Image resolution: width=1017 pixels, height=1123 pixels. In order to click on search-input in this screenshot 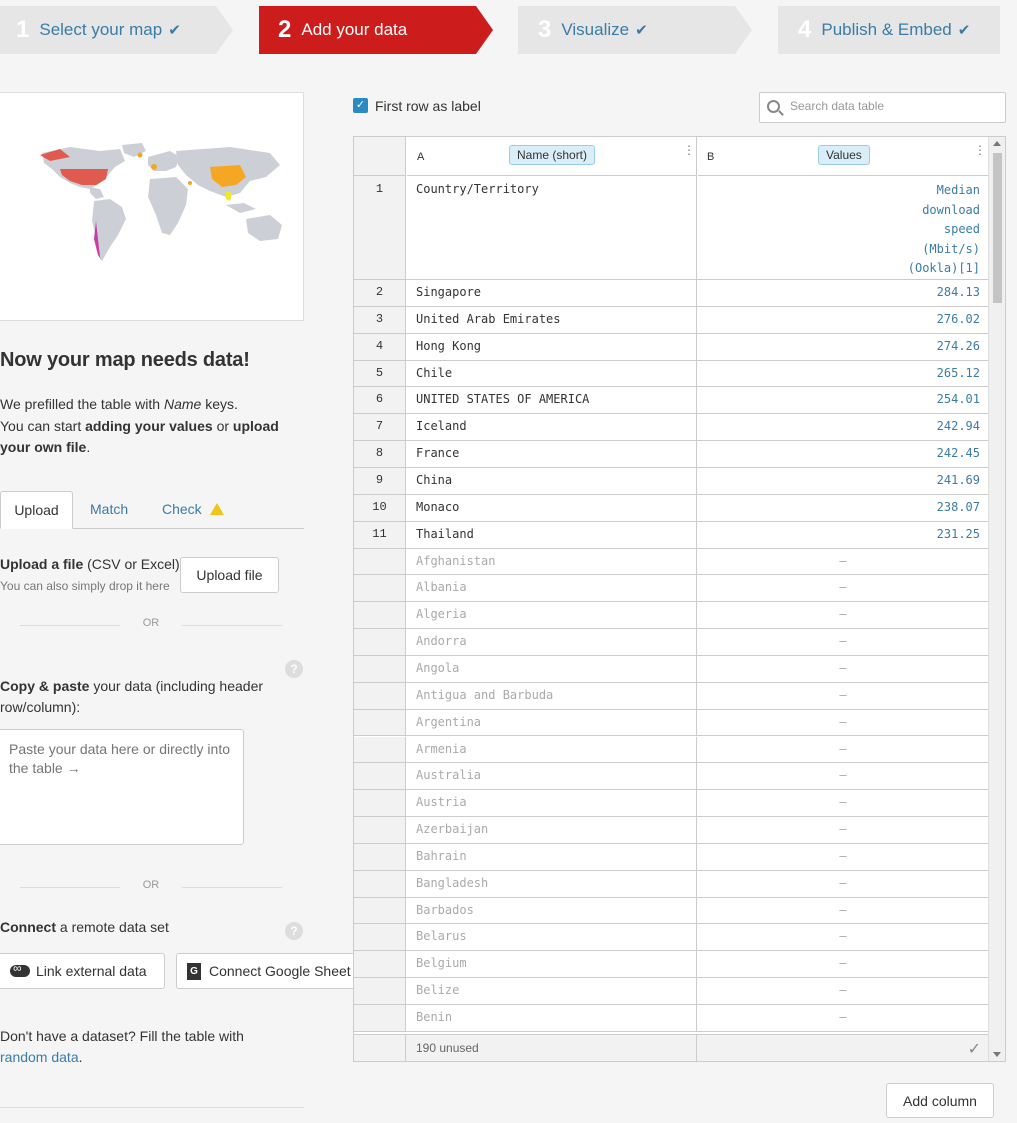, I will do `click(890, 106)`.